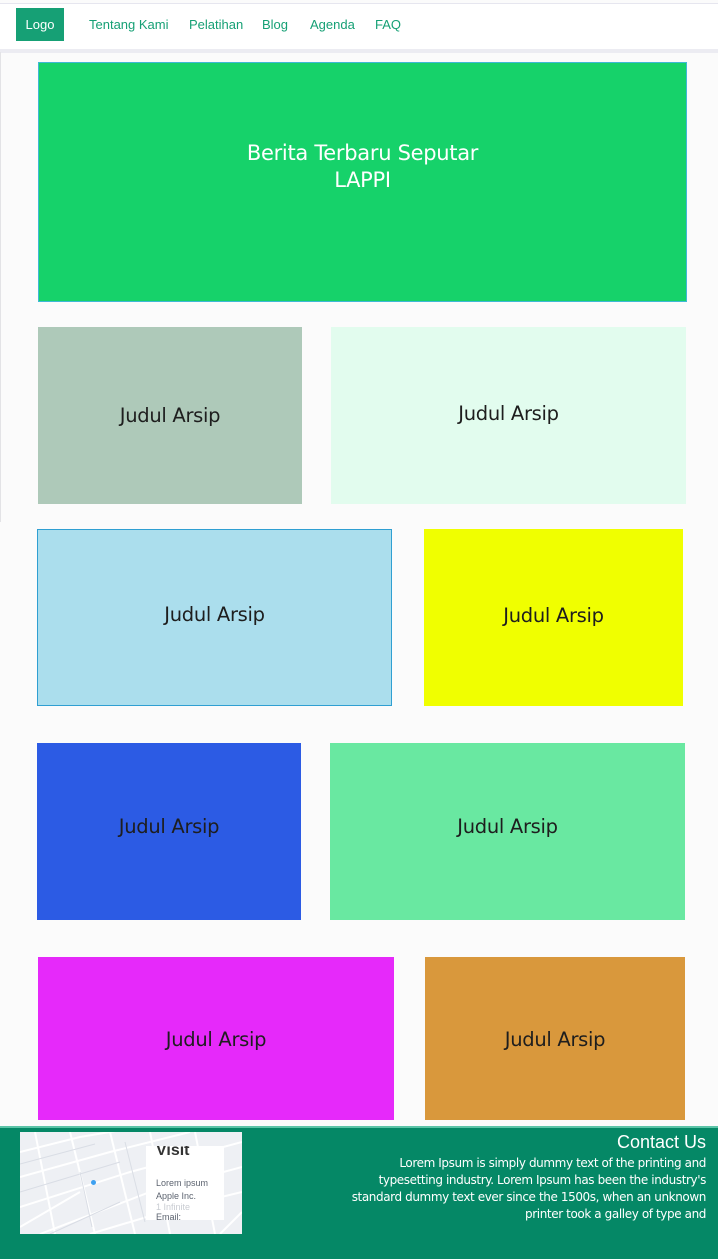 The height and width of the screenshot is (1259, 718). I want to click on map-card-line: 1 Infinite, so click(173, 1207).